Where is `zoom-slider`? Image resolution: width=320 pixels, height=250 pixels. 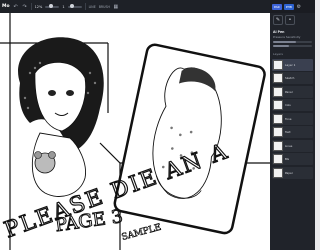
zoom-slider is located at coordinates (52, 6).